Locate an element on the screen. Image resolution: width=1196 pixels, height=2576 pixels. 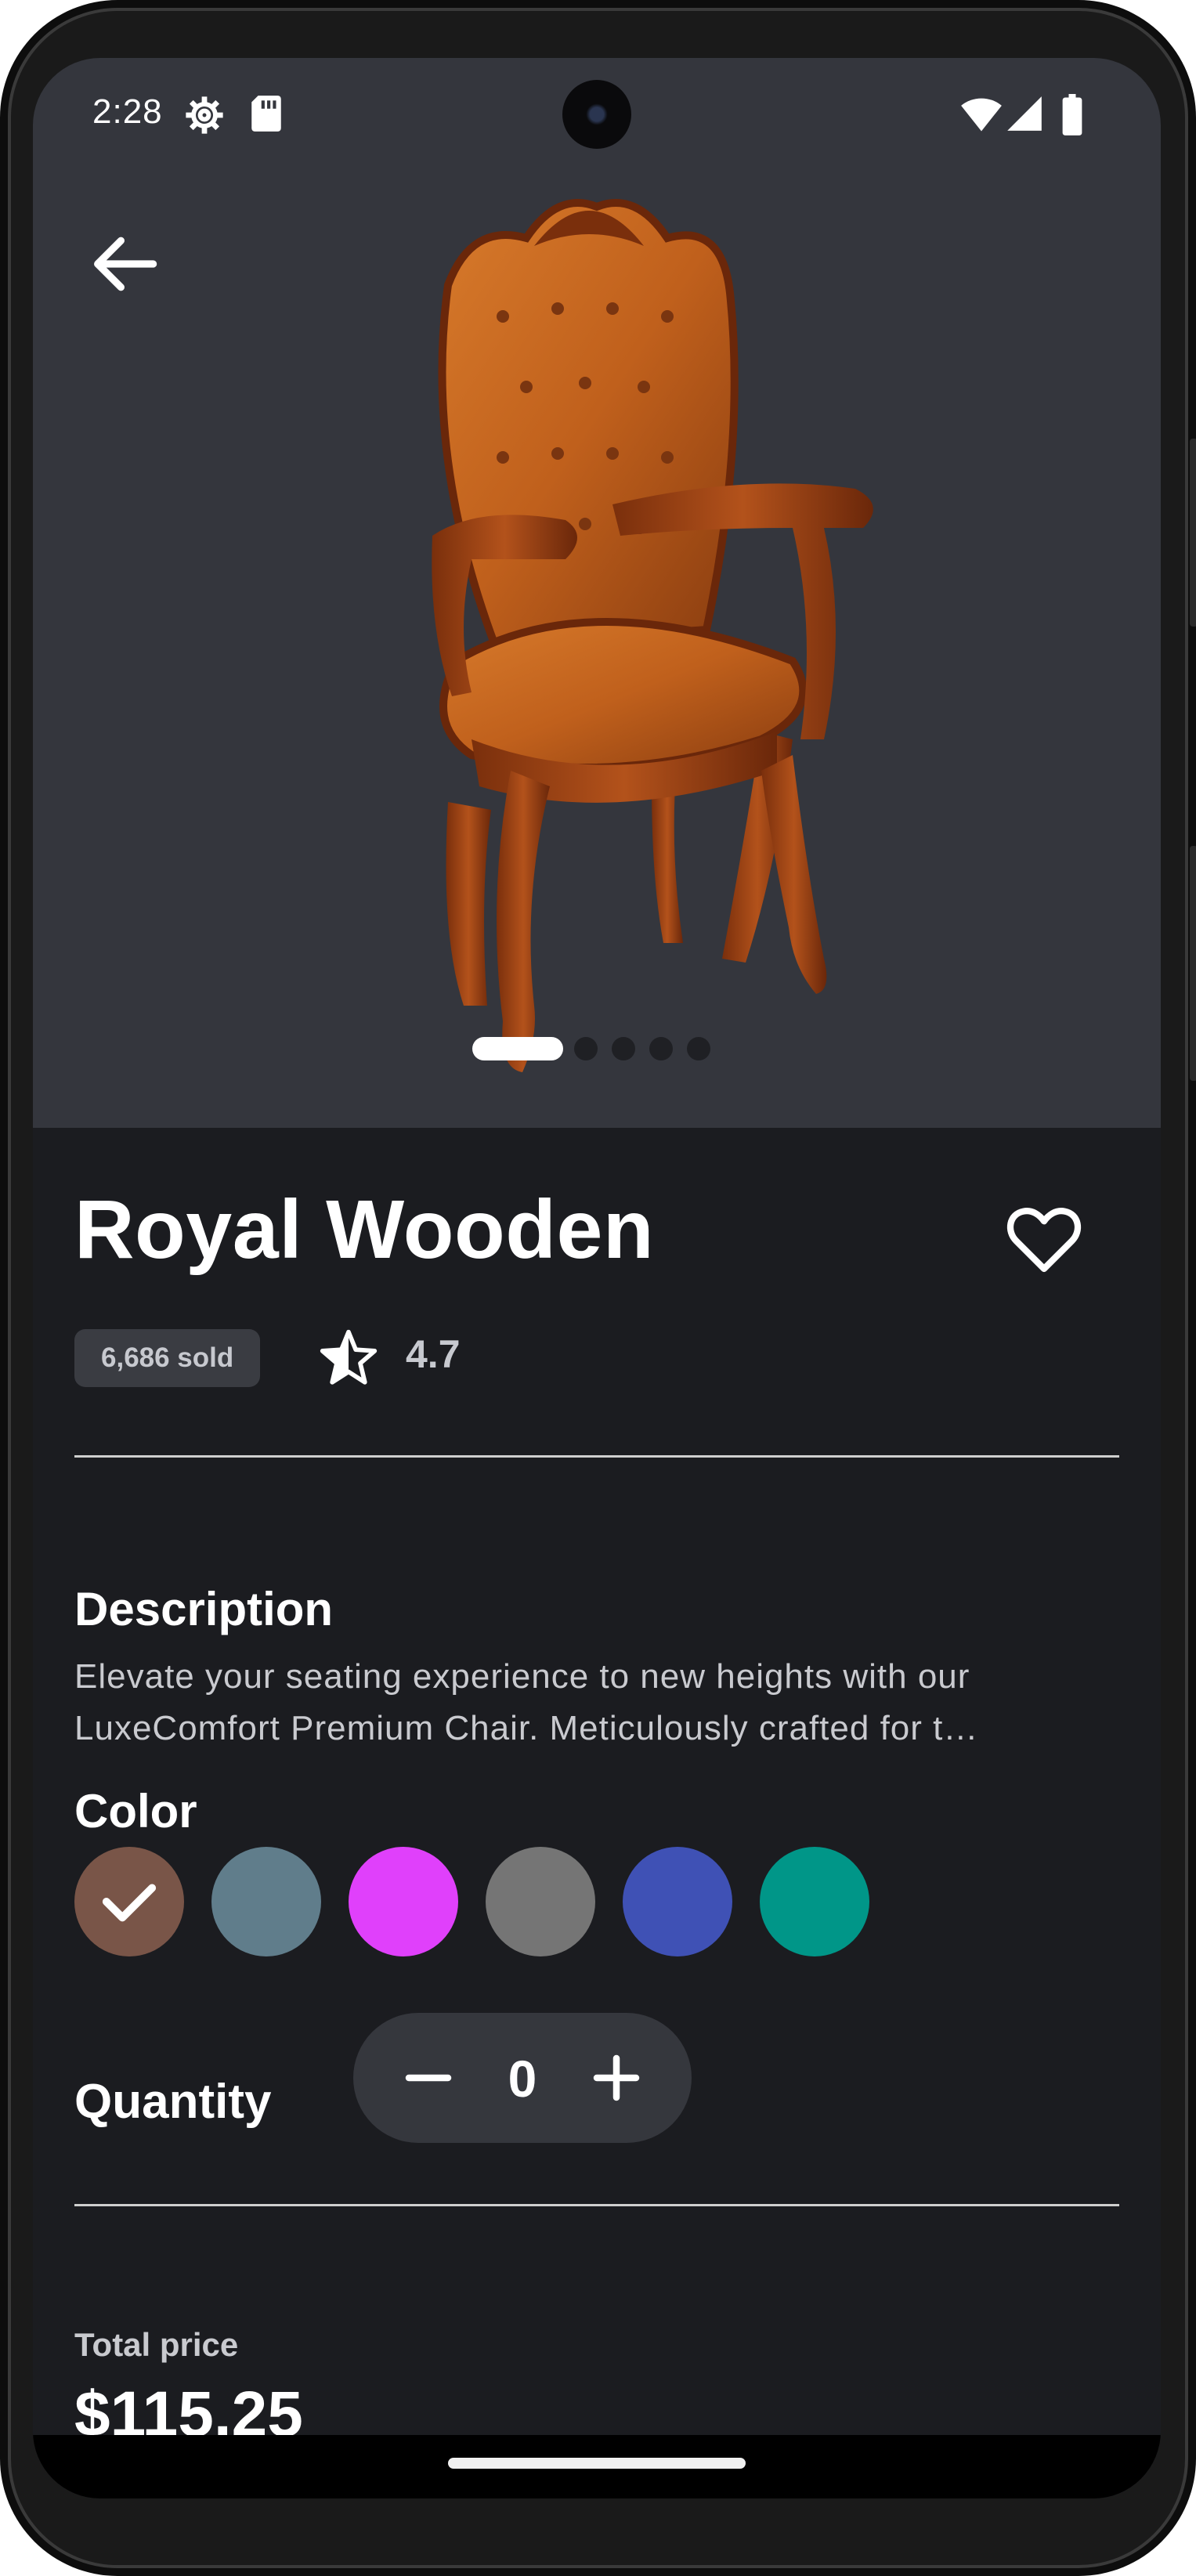
color-swatch-brown-selected is located at coordinates (129, 1901).